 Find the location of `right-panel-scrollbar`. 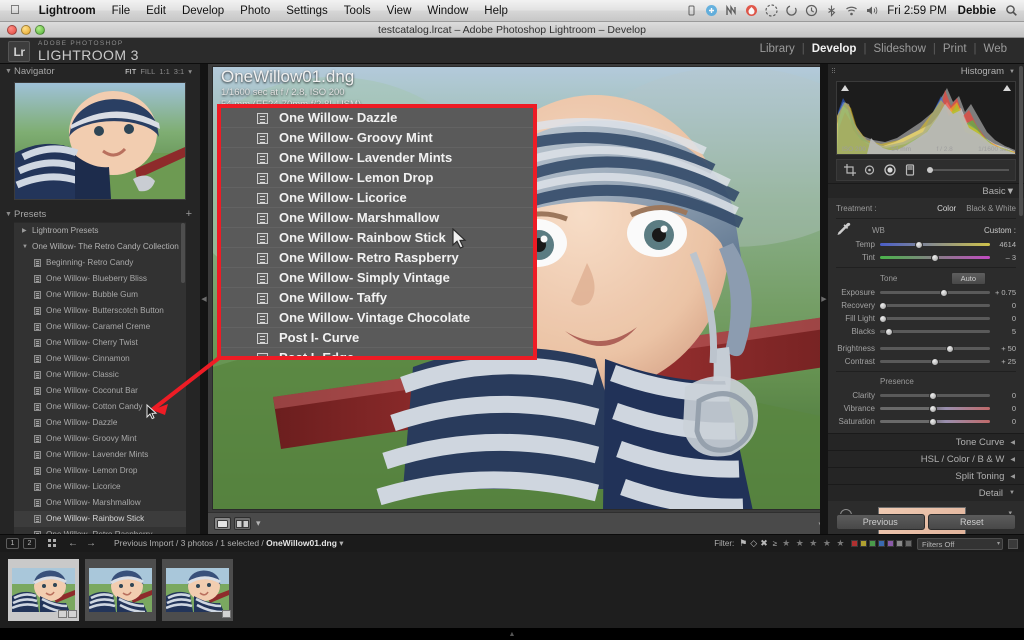

right-panel-scrollbar is located at coordinates (1021, 141).